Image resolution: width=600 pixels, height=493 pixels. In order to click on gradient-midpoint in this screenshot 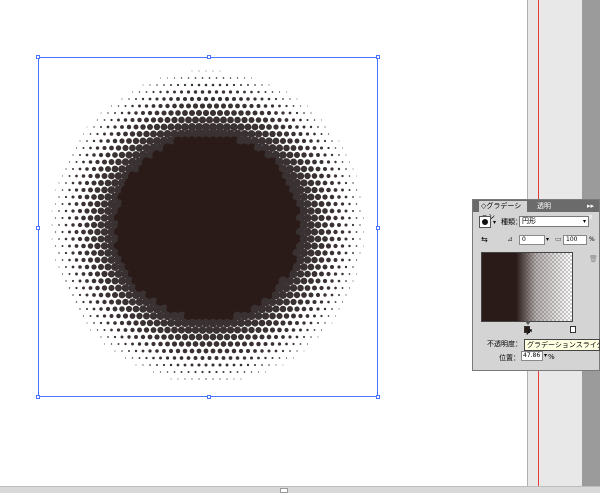, I will do `click(528, 323)`.